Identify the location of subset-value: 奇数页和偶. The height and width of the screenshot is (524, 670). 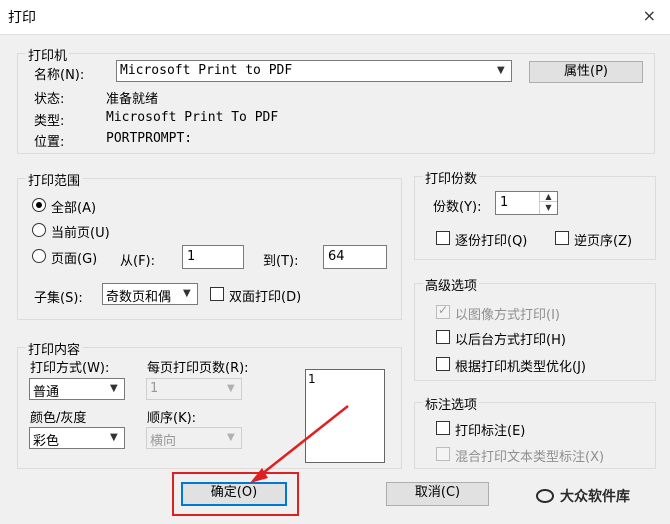
(139, 297).